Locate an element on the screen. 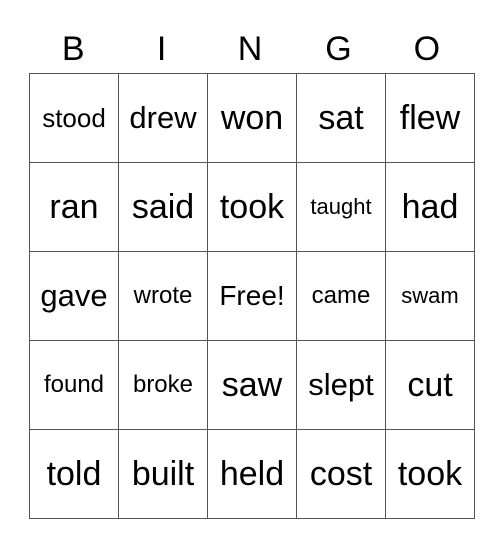 This screenshot has width=500, height=544. bingo-cell: taught is located at coordinates (341, 207).